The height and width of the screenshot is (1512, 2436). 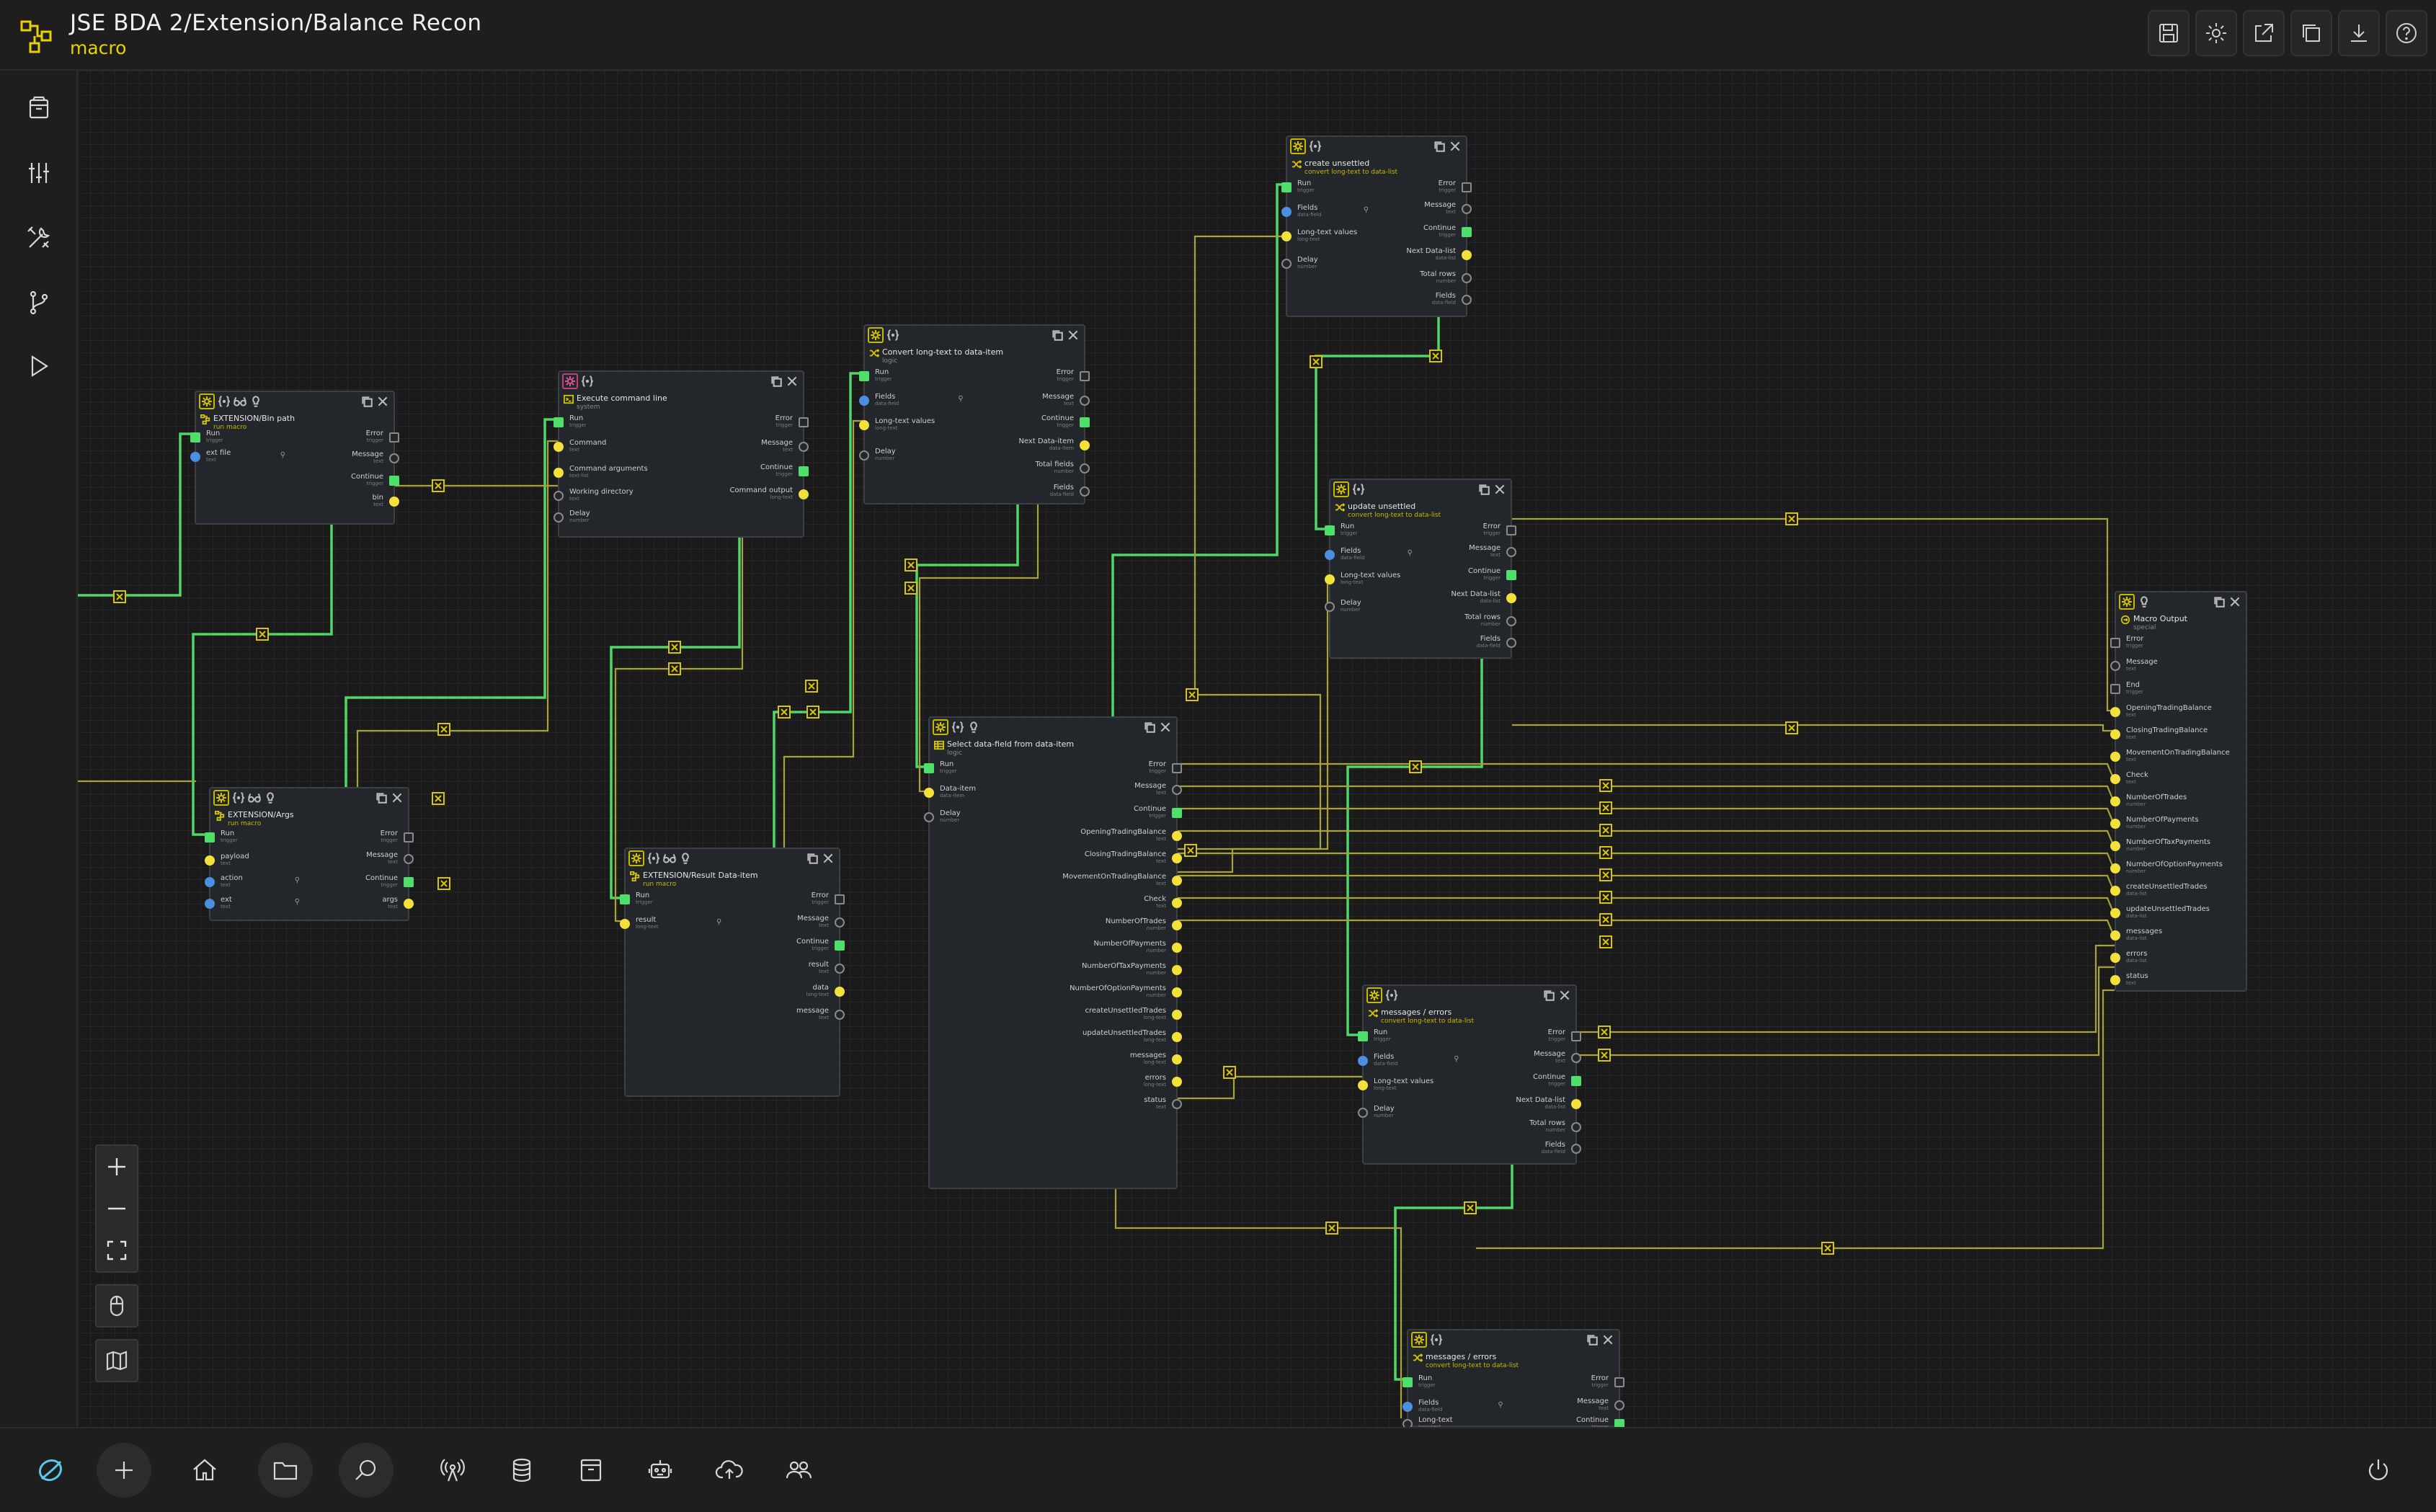 What do you see at coordinates (290, 664) in the screenshot?
I see `trigger-wire` at bounding box center [290, 664].